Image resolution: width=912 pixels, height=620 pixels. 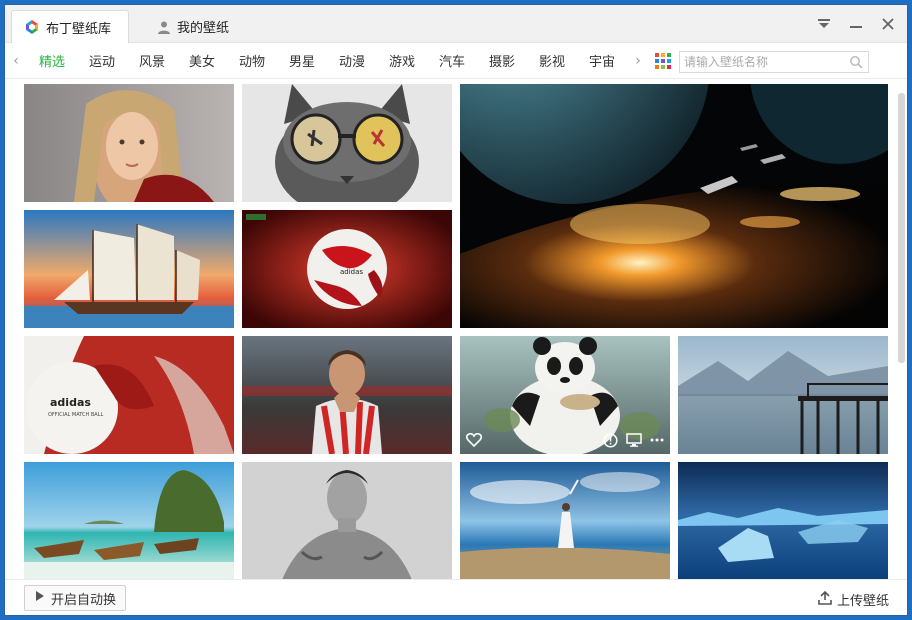 I want to click on info-icon, so click(x=610, y=440).